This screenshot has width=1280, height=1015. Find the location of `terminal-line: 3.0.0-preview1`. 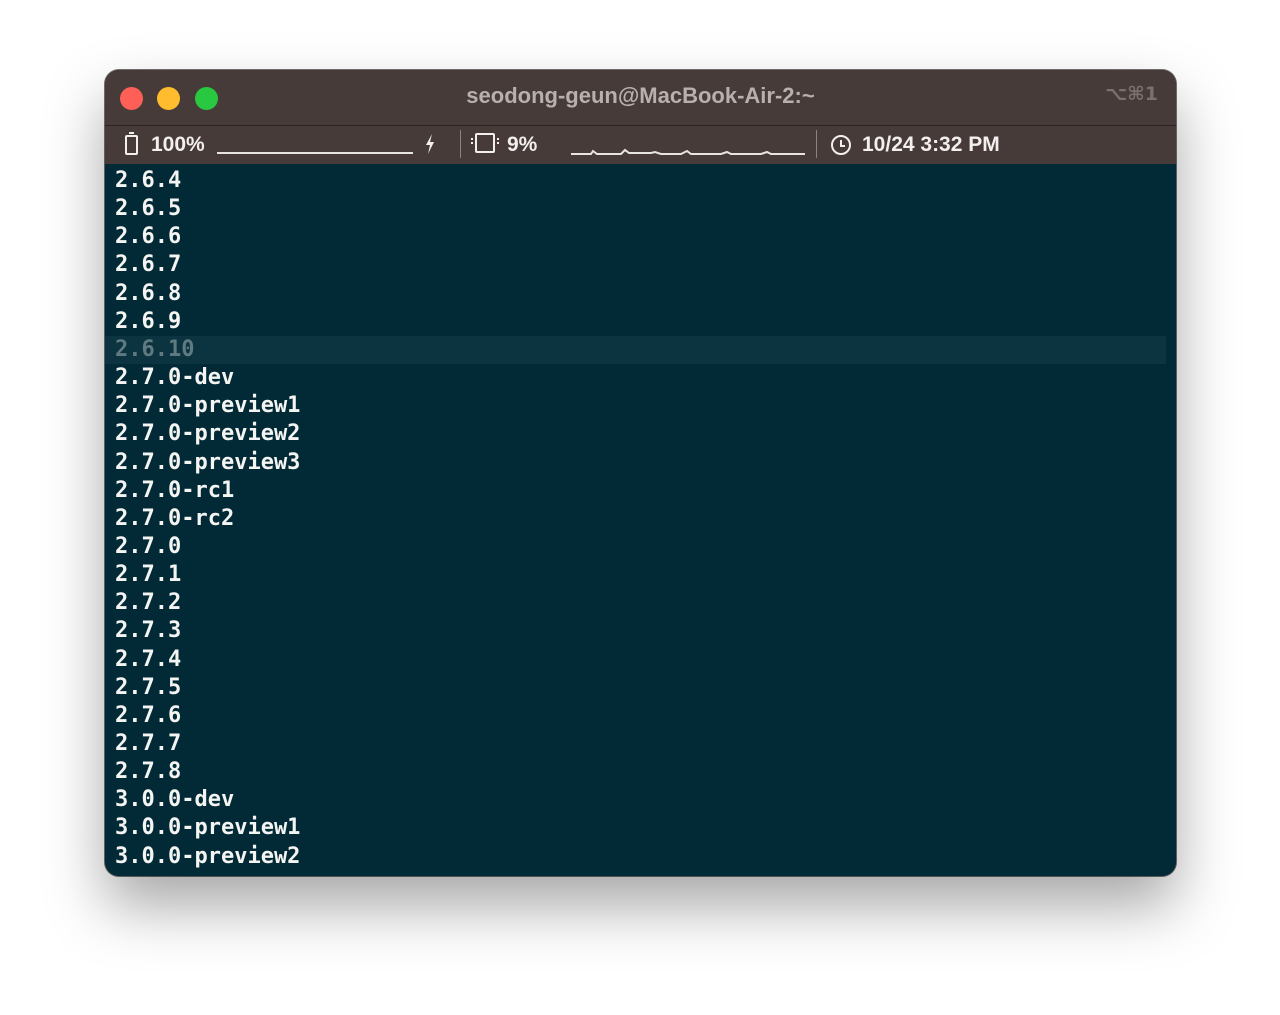

terminal-line: 3.0.0-preview1 is located at coordinates (208, 828).